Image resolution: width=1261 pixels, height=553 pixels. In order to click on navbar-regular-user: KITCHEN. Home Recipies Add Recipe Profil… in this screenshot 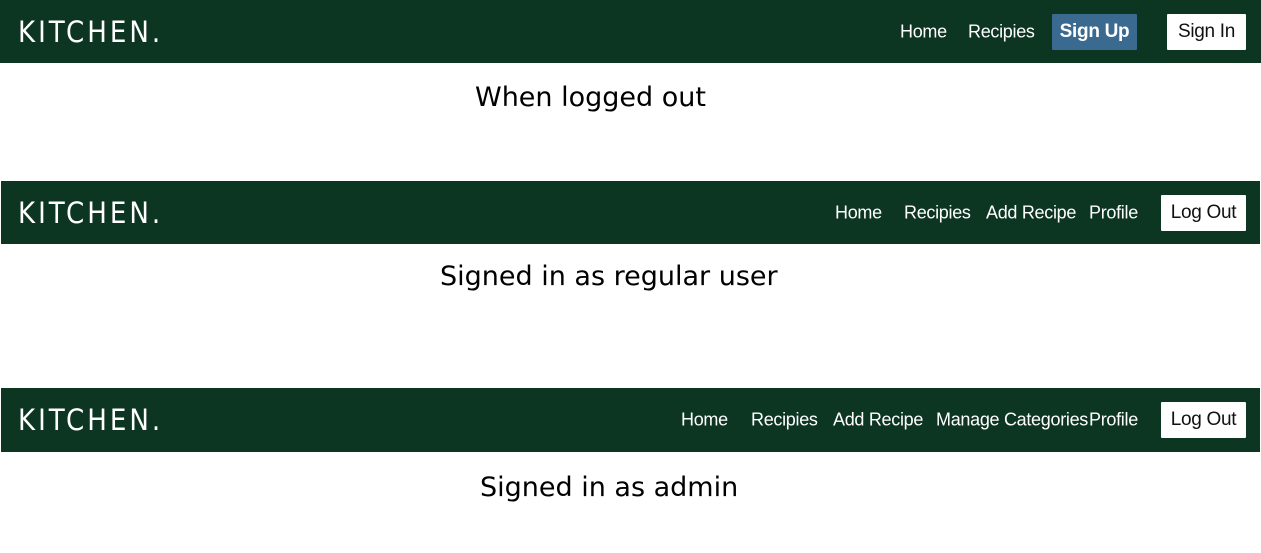, I will do `click(630, 212)`.